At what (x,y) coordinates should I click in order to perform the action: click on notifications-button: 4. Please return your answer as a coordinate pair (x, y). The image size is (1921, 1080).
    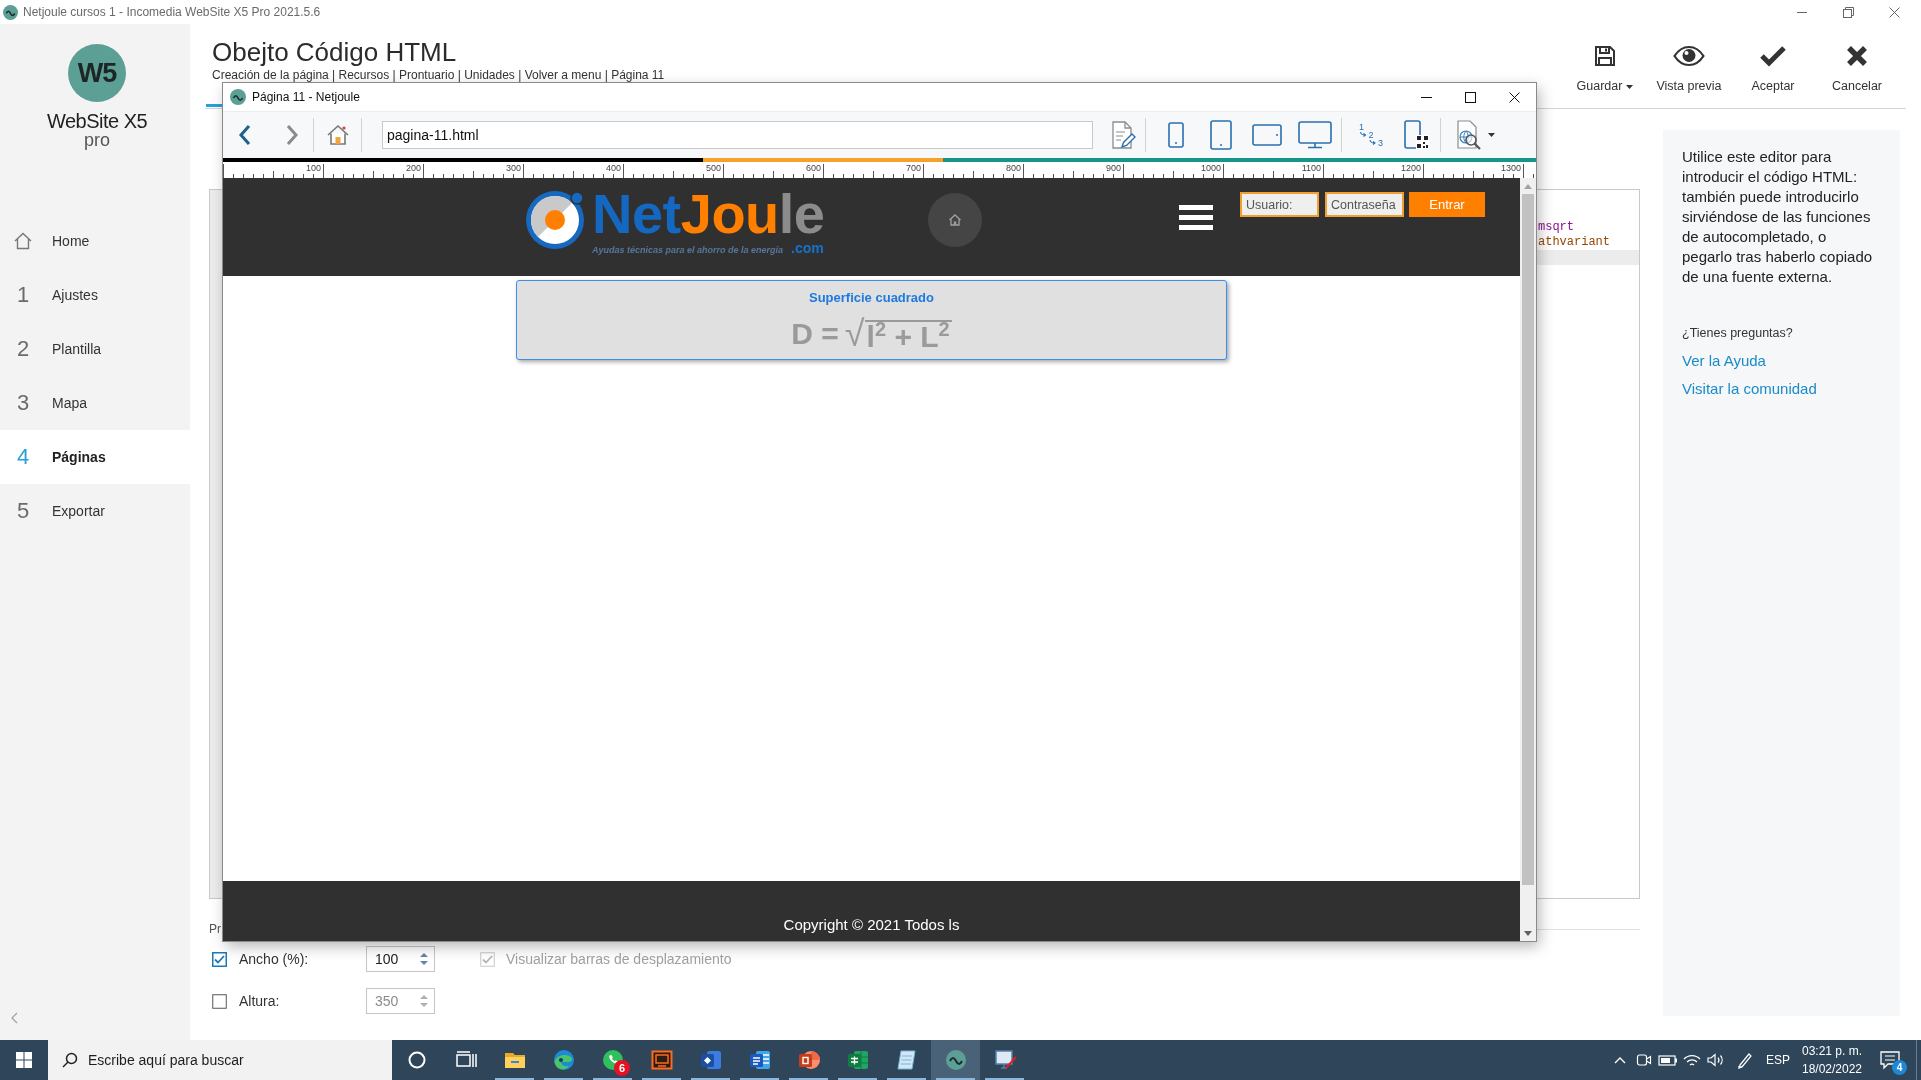
    Looking at the image, I should click on (1890, 1060).